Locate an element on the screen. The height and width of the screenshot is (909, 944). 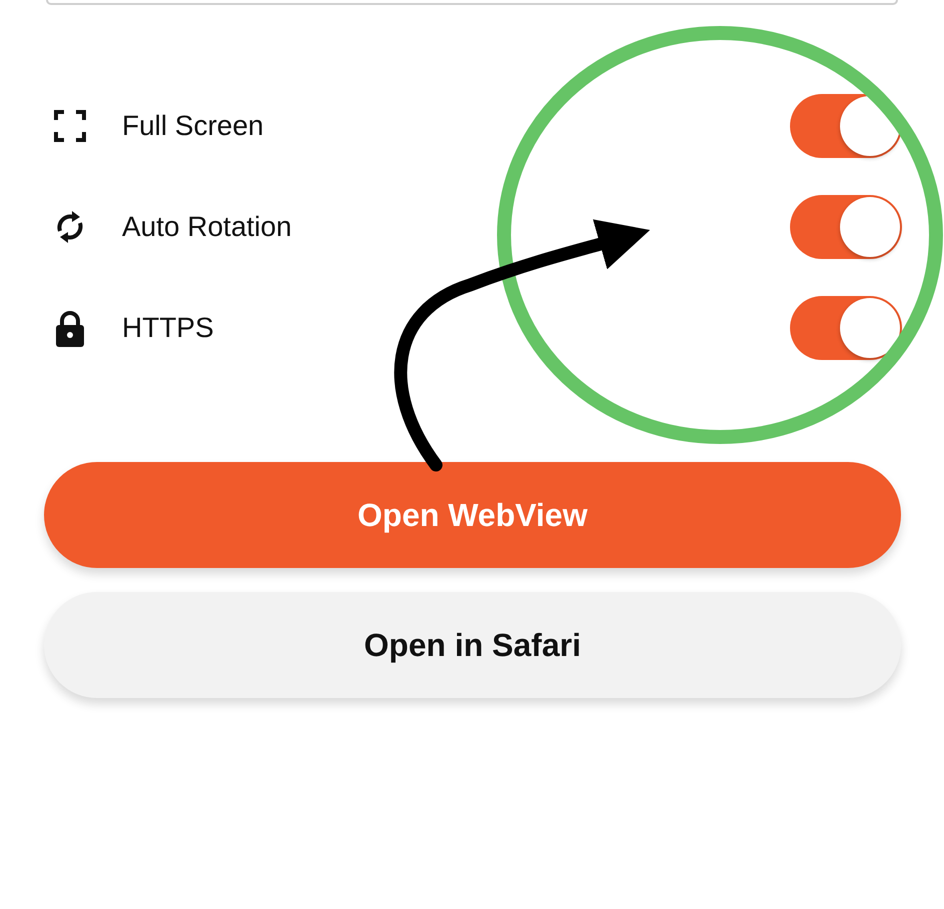
open-browser-button: Open in Safari is located at coordinates (472, 645).